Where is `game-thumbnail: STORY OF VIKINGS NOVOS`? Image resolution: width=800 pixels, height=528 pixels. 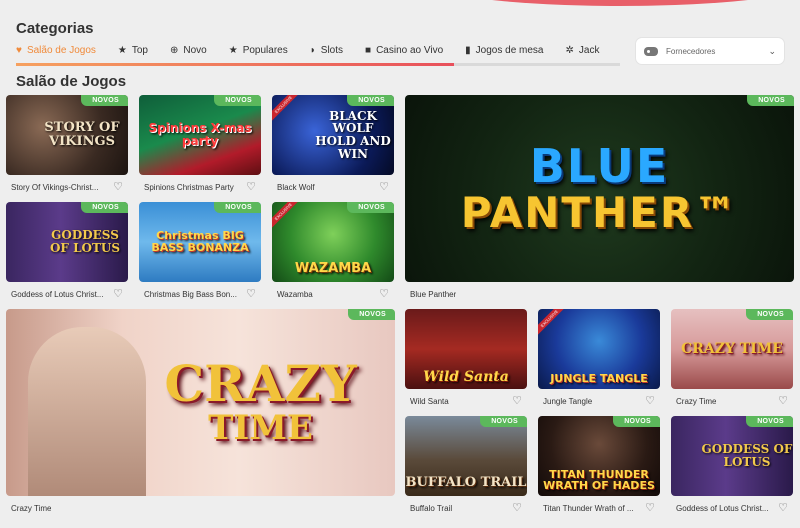
game-thumbnail: STORY OF VIKINGS NOVOS is located at coordinates (67, 135).